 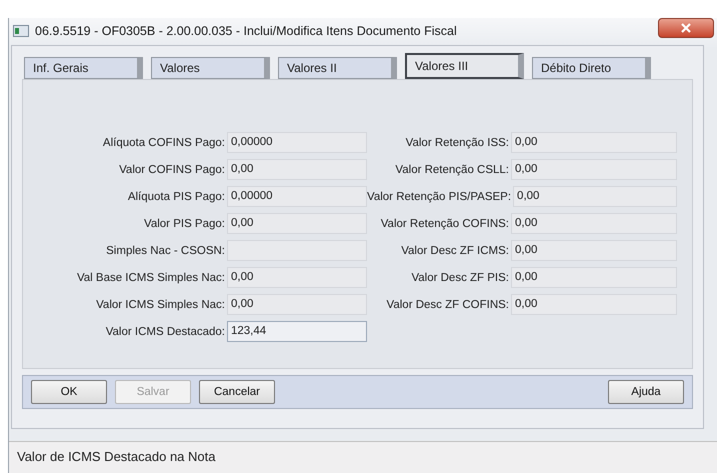 I want to click on tab: Inf. Gerais, so click(x=83, y=68).